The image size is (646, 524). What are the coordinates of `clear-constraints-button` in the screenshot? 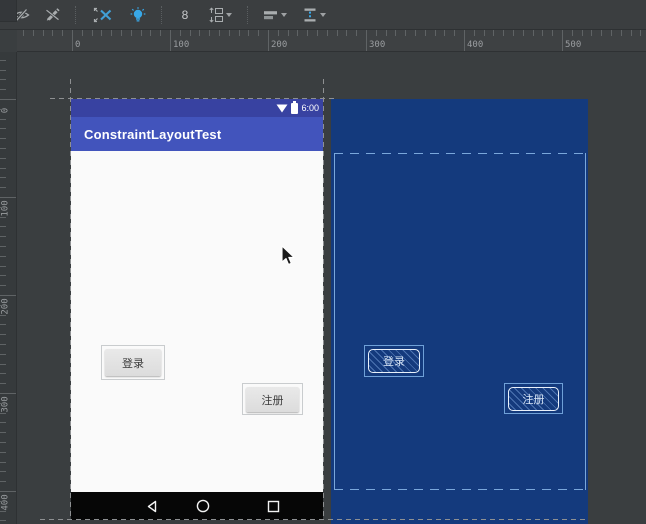 It's located at (103, 15).